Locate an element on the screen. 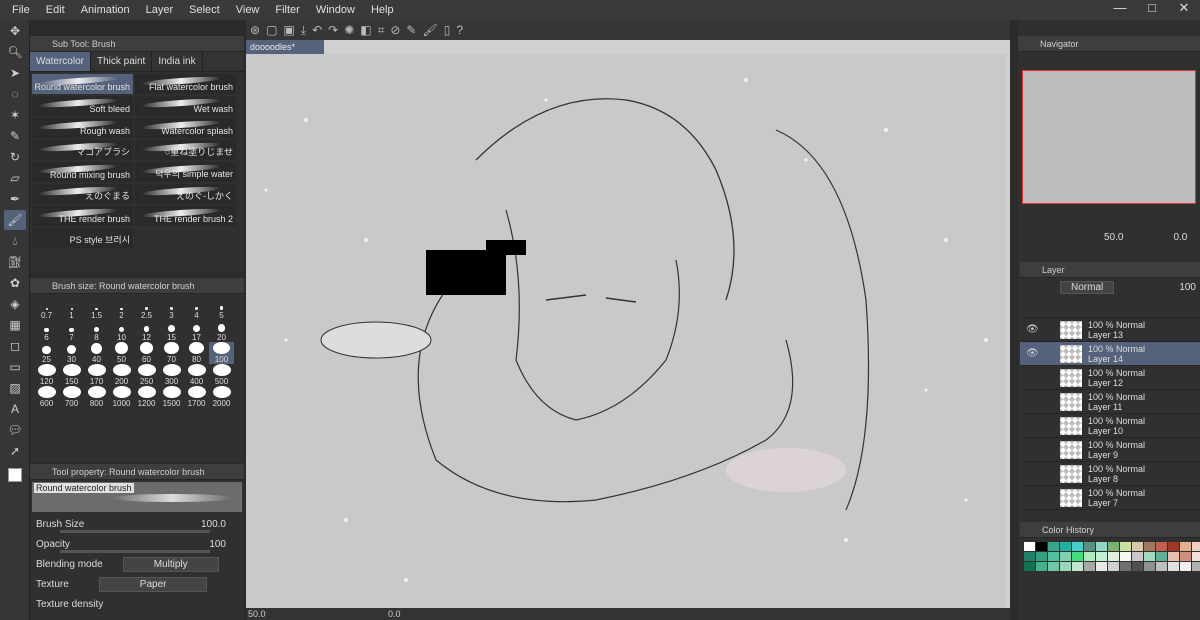 Image resolution: width=1200 pixels, height=620 pixels. maximize-button: □ is located at coordinates (1152, 8).